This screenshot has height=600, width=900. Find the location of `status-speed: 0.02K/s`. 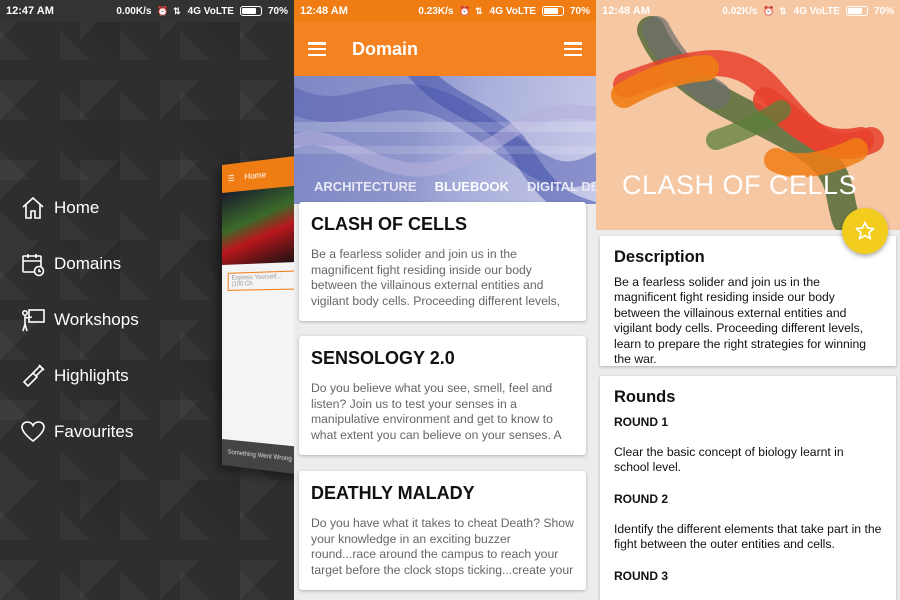

status-speed: 0.02K/s is located at coordinates (740, 11).